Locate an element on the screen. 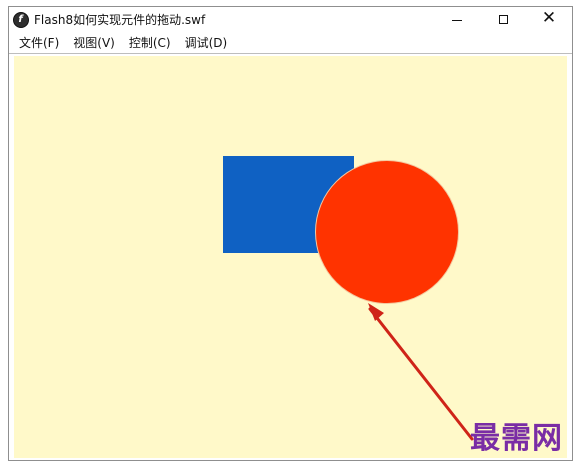 The image size is (583, 465). maximize-button is located at coordinates (503, 19).